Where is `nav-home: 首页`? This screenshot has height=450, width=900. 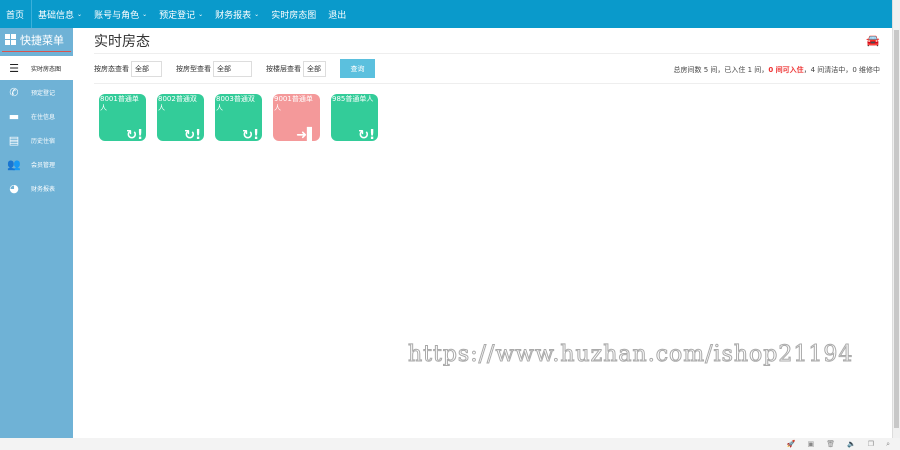
nav-home: 首页 is located at coordinates (16, 14).